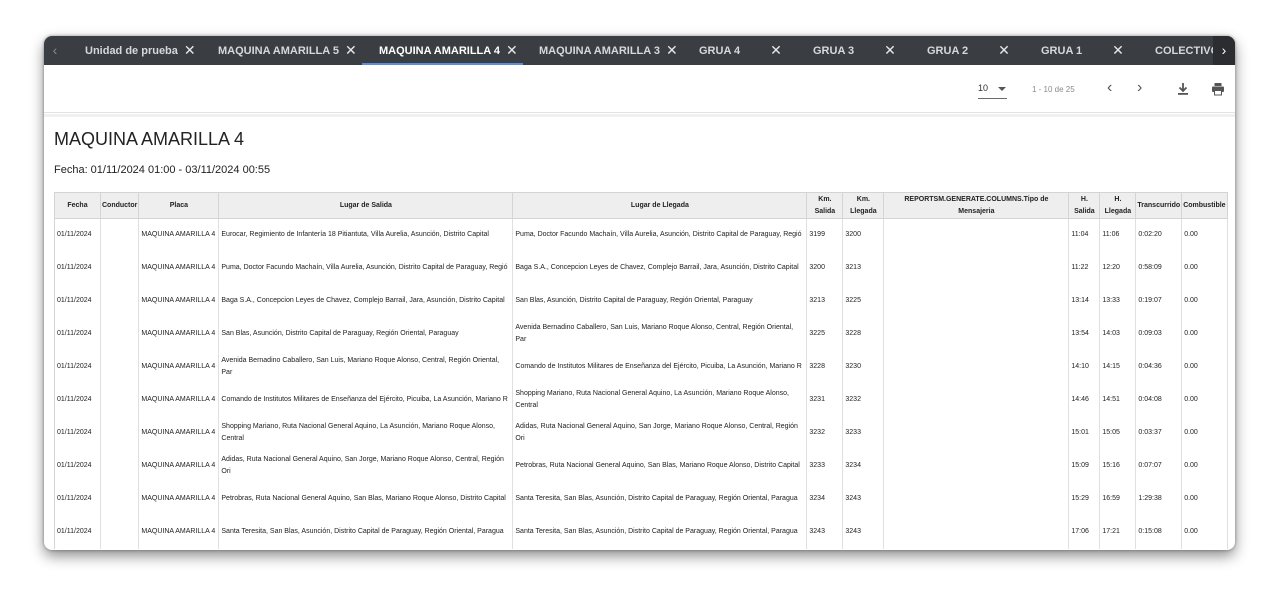 Image resolution: width=1280 pixels, height=590 pixels. What do you see at coordinates (1159, 235) in the screenshot?
I see `cell-transcurrido: 0:02:20` at bounding box center [1159, 235].